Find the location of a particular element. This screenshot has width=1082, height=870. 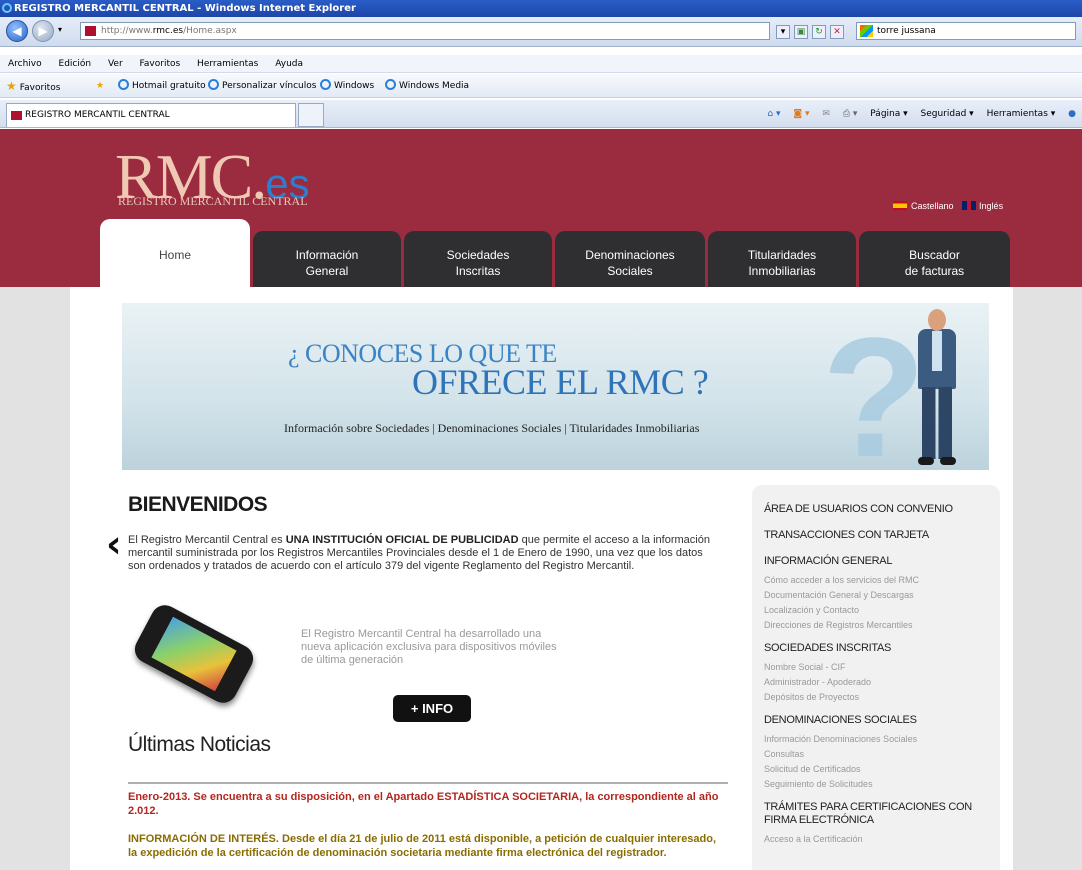

ie-icon is located at coordinates (7, 8).